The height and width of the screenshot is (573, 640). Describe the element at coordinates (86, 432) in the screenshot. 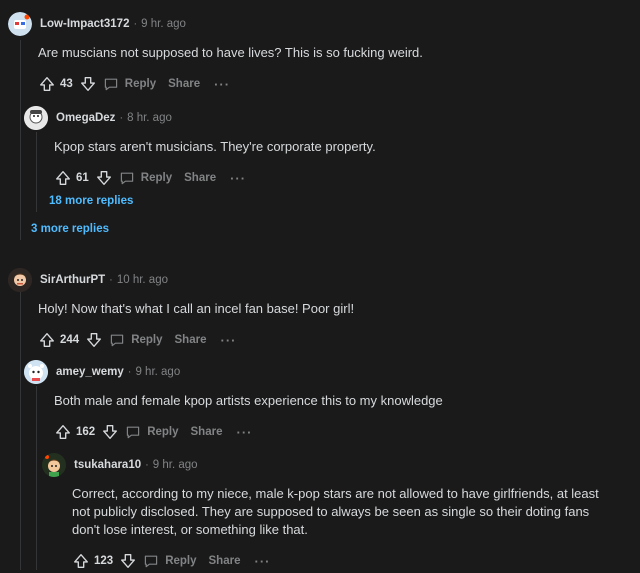

I see `vote-score: 162` at that location.